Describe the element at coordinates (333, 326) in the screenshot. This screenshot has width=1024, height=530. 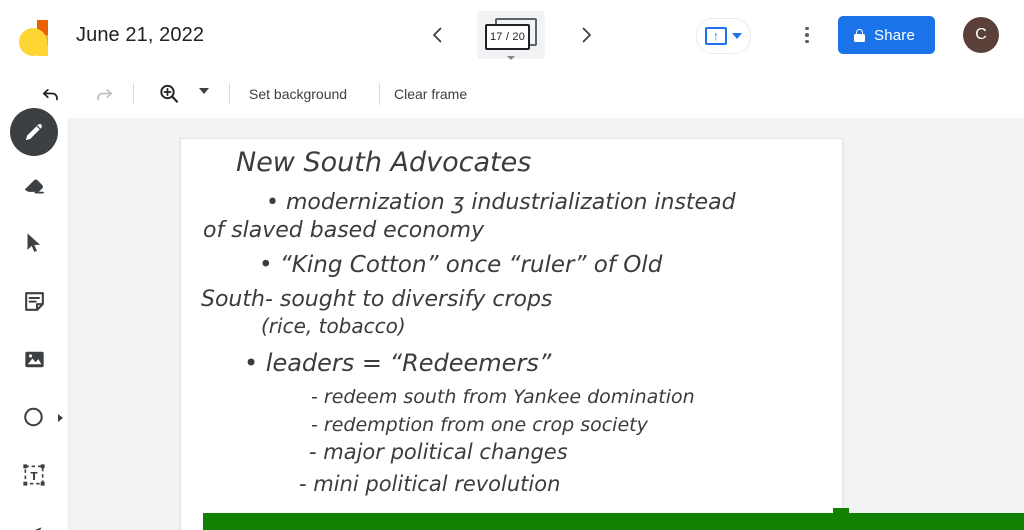
I see `ink-line: (rice, tobacco)` at that location.